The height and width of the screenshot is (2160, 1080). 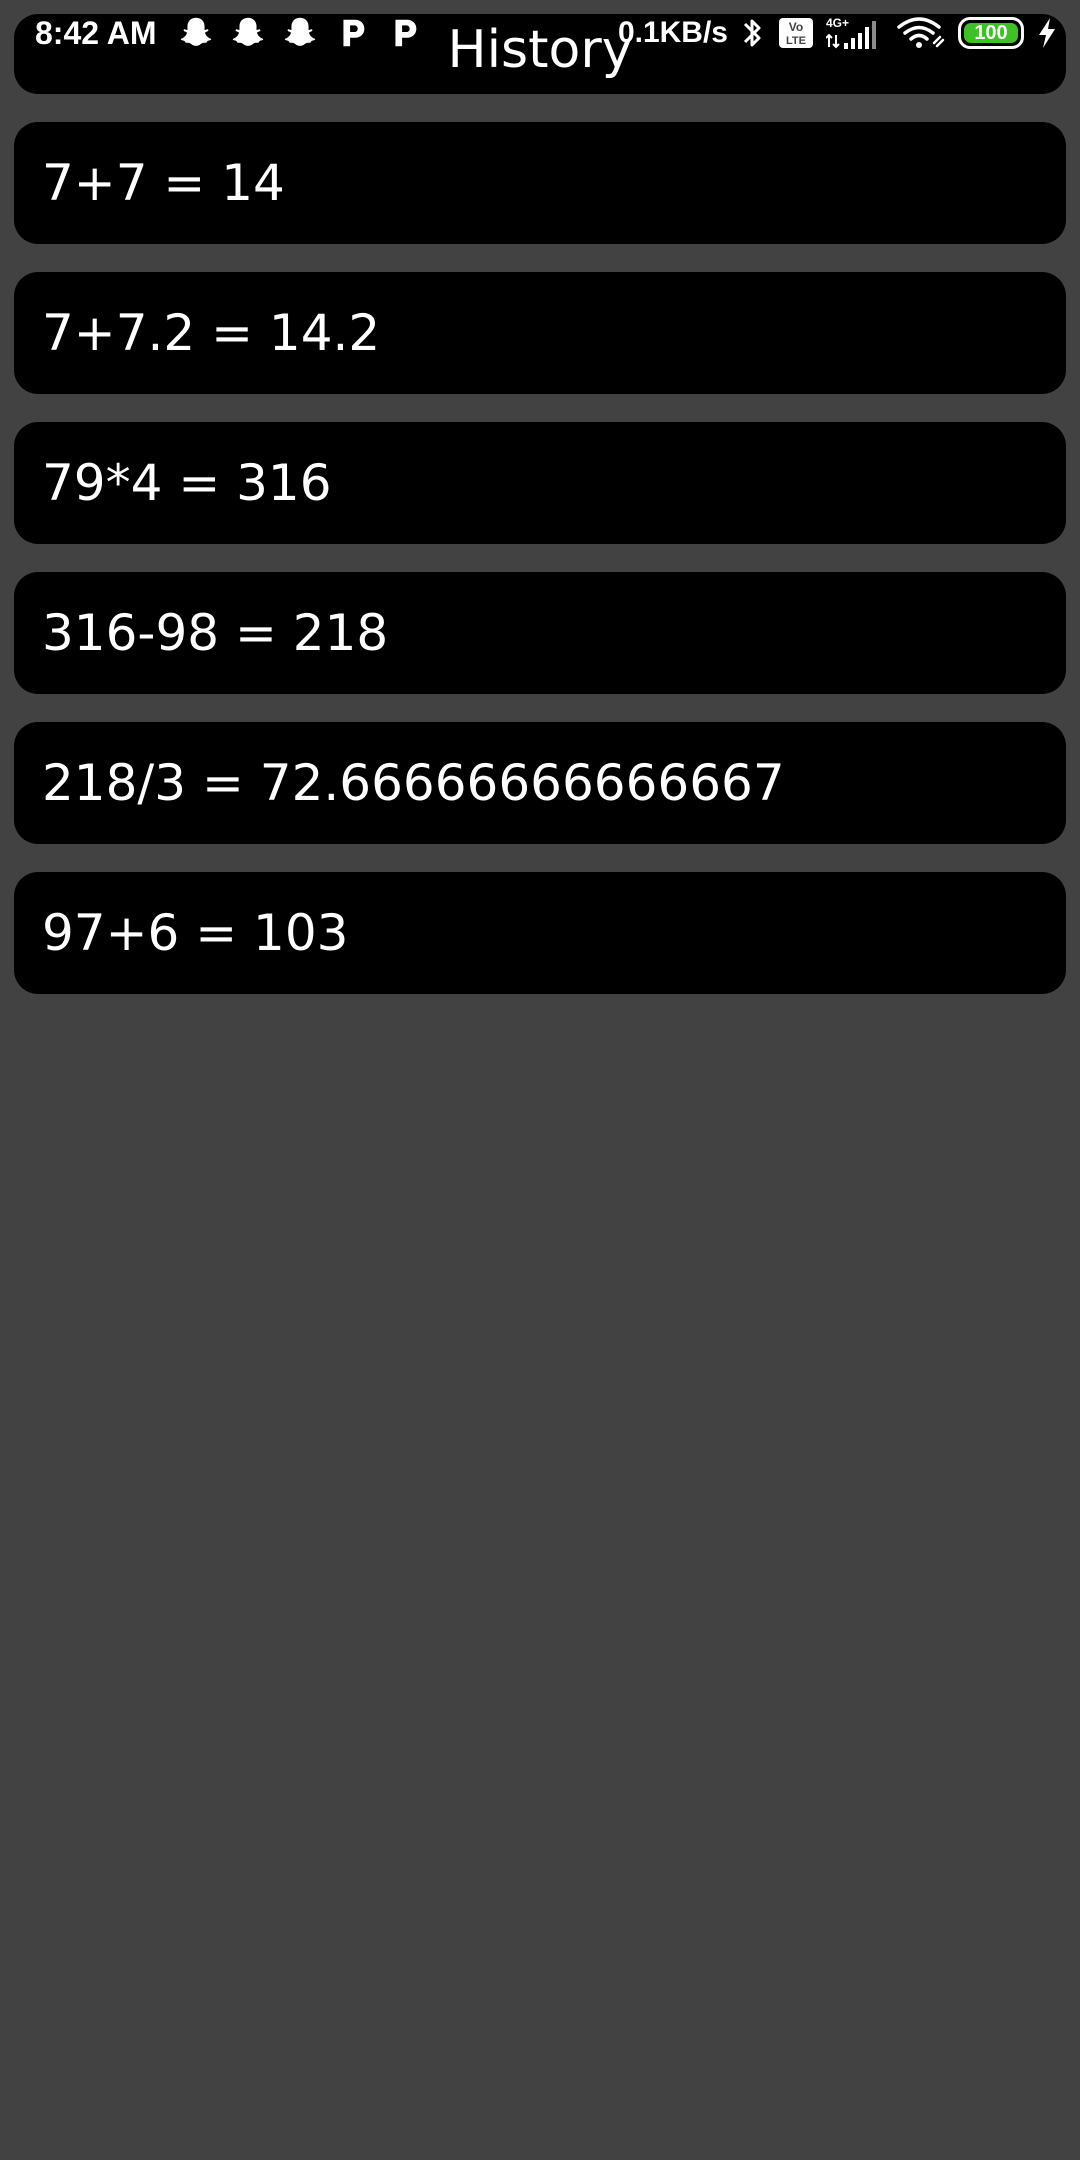 What do you see at coordinates (540, 633) in the screenshot?
I see `history-item: 316-98 = 218` at bounding box center [540, 633].